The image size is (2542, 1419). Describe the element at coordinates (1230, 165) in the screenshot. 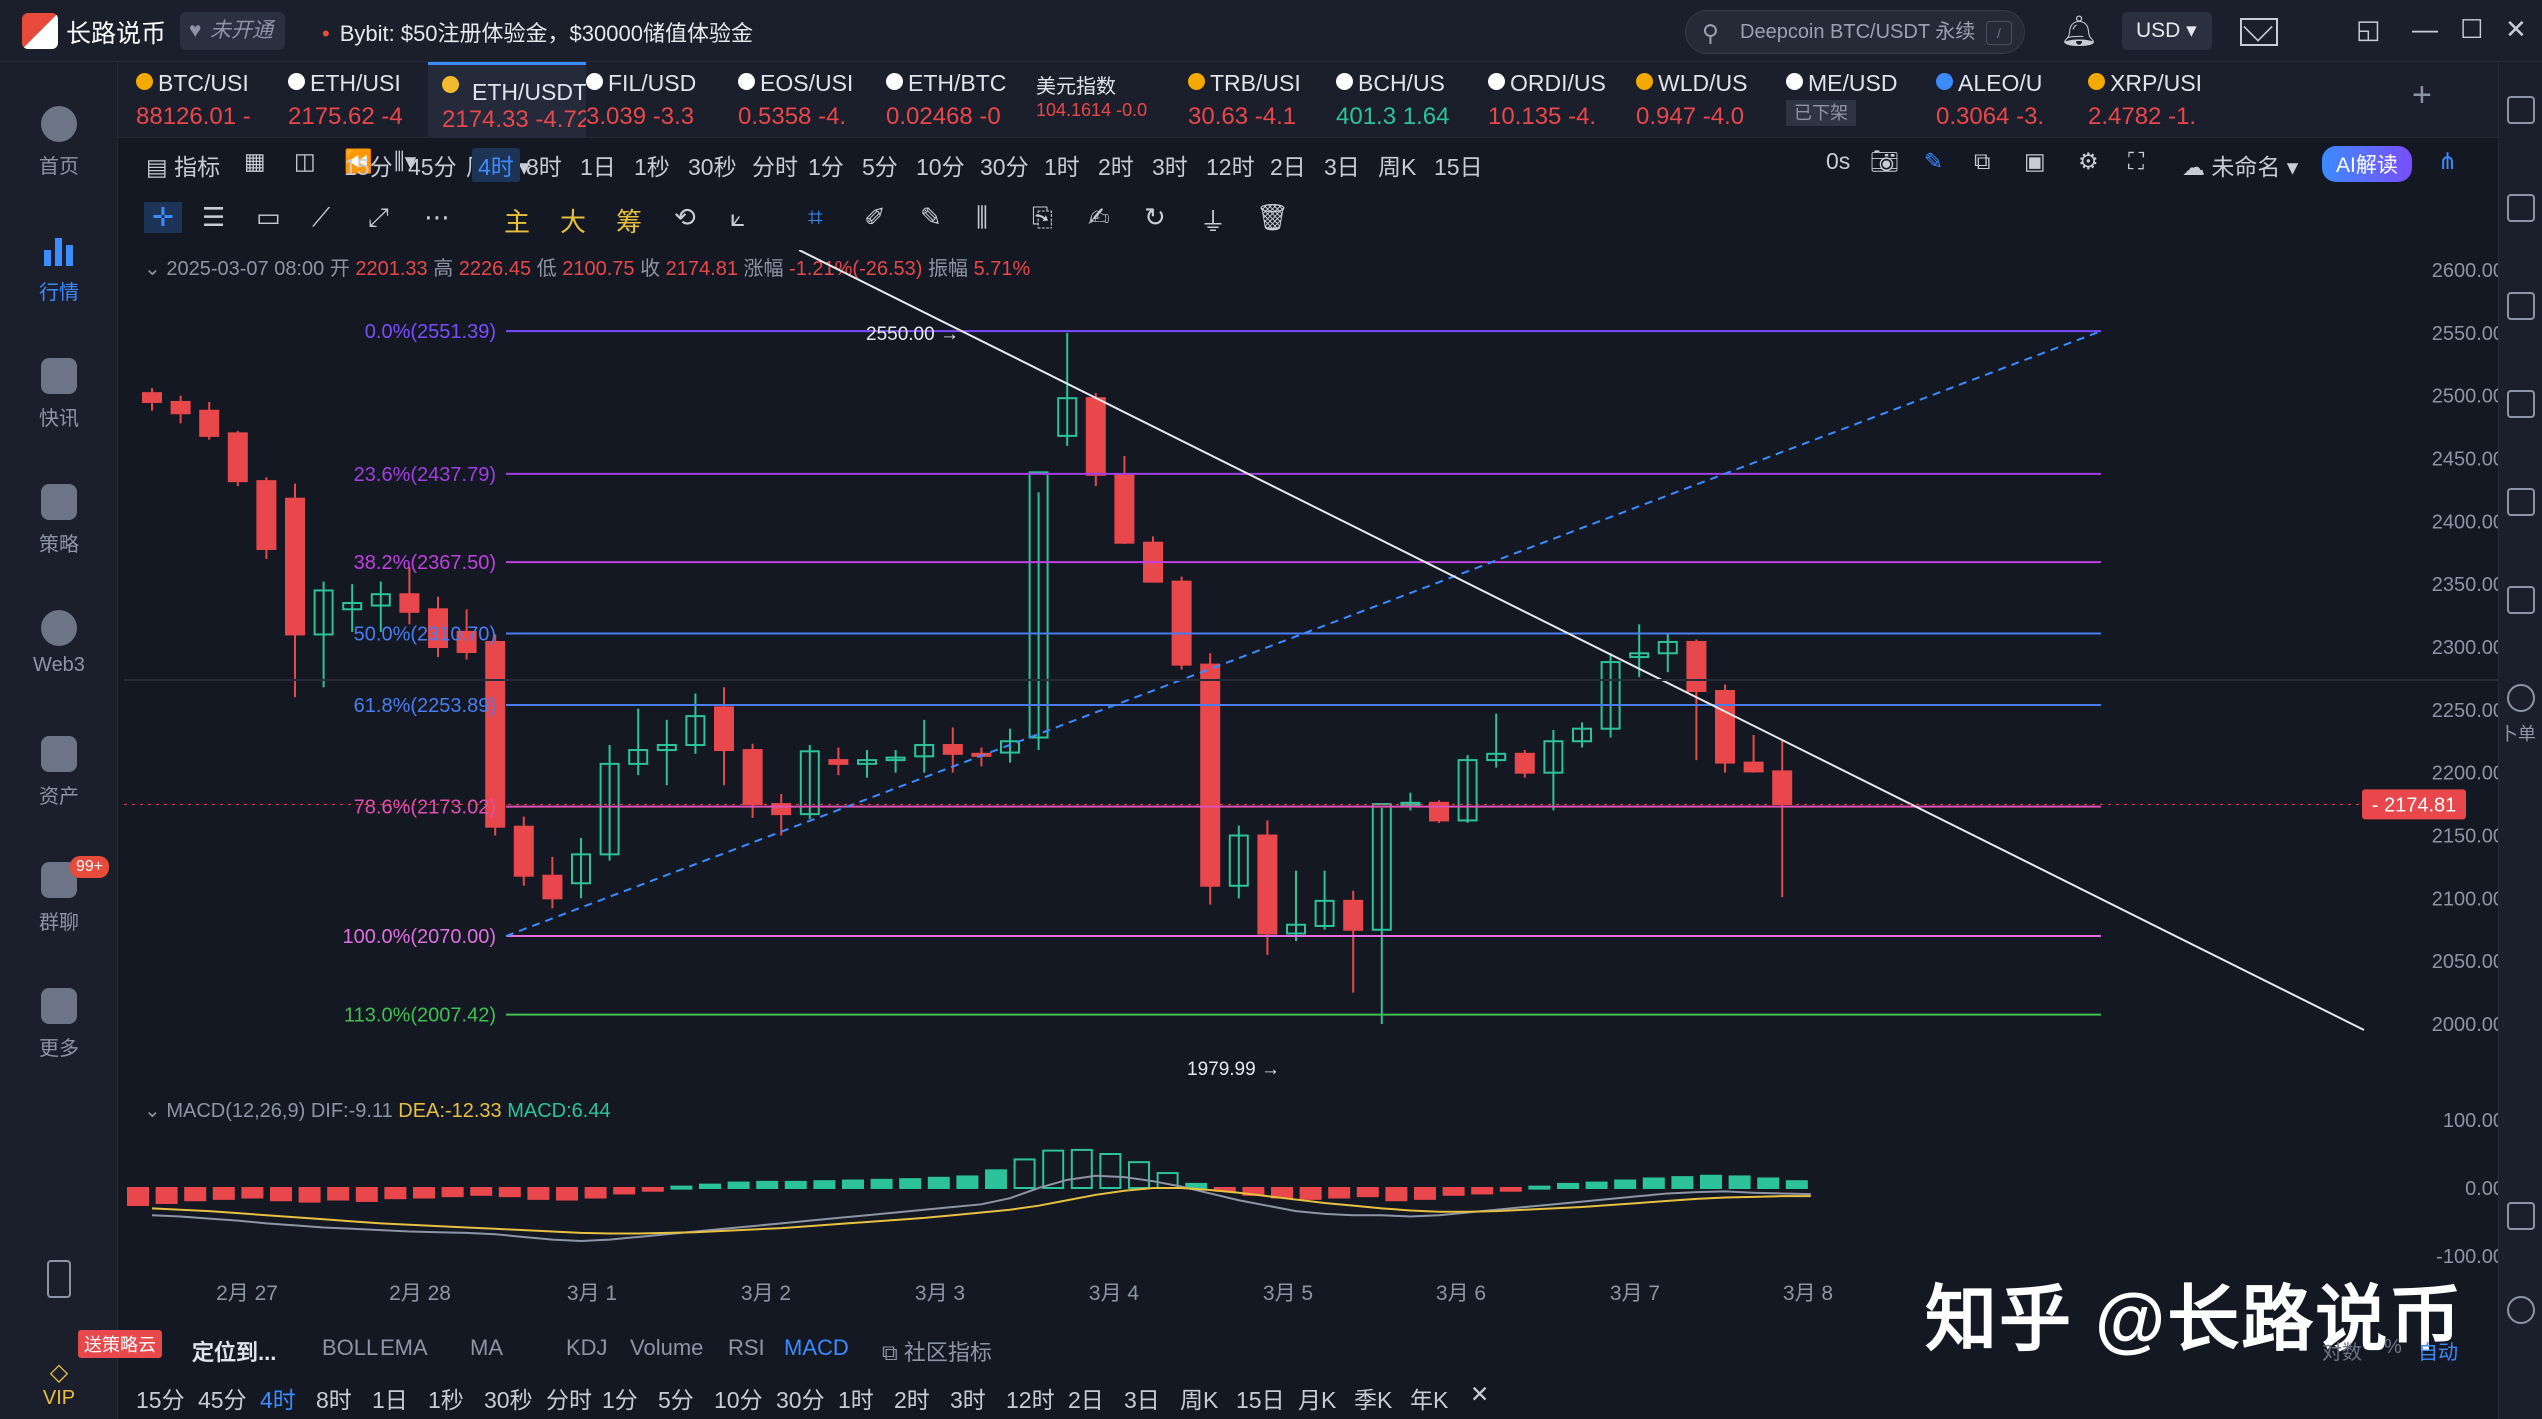

I see `period-15: 12时` at that location.